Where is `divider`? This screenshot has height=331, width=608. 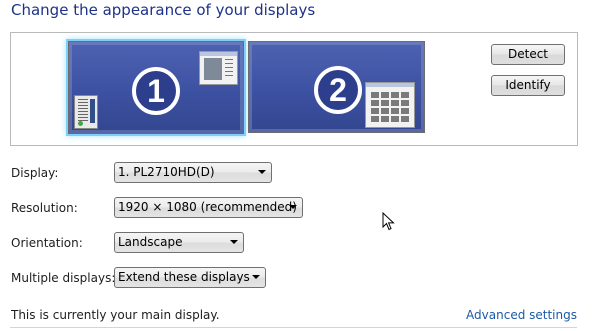
divider is located at coordinates (293, 327).